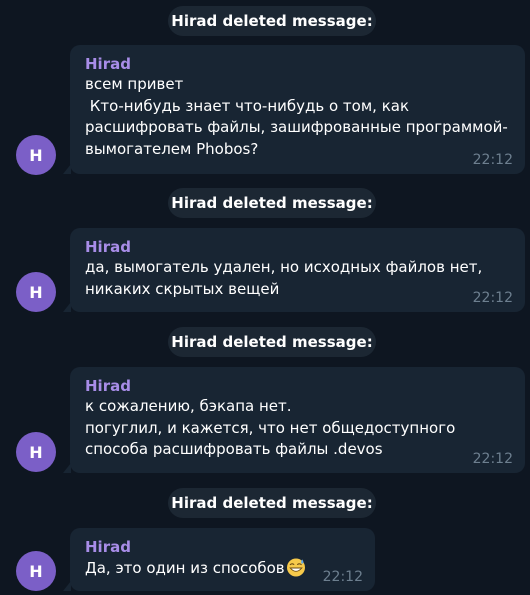  I want to click on message-text: Да, это один из способов, so click(195, 568).